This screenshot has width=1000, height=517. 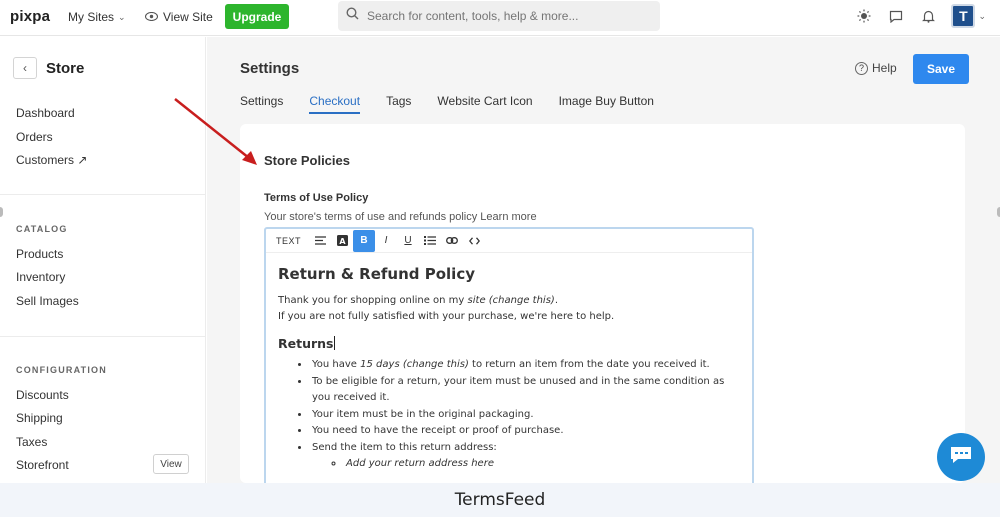 I want to click on sub-list-item: Add your return address here, so click(x=542, y=464).